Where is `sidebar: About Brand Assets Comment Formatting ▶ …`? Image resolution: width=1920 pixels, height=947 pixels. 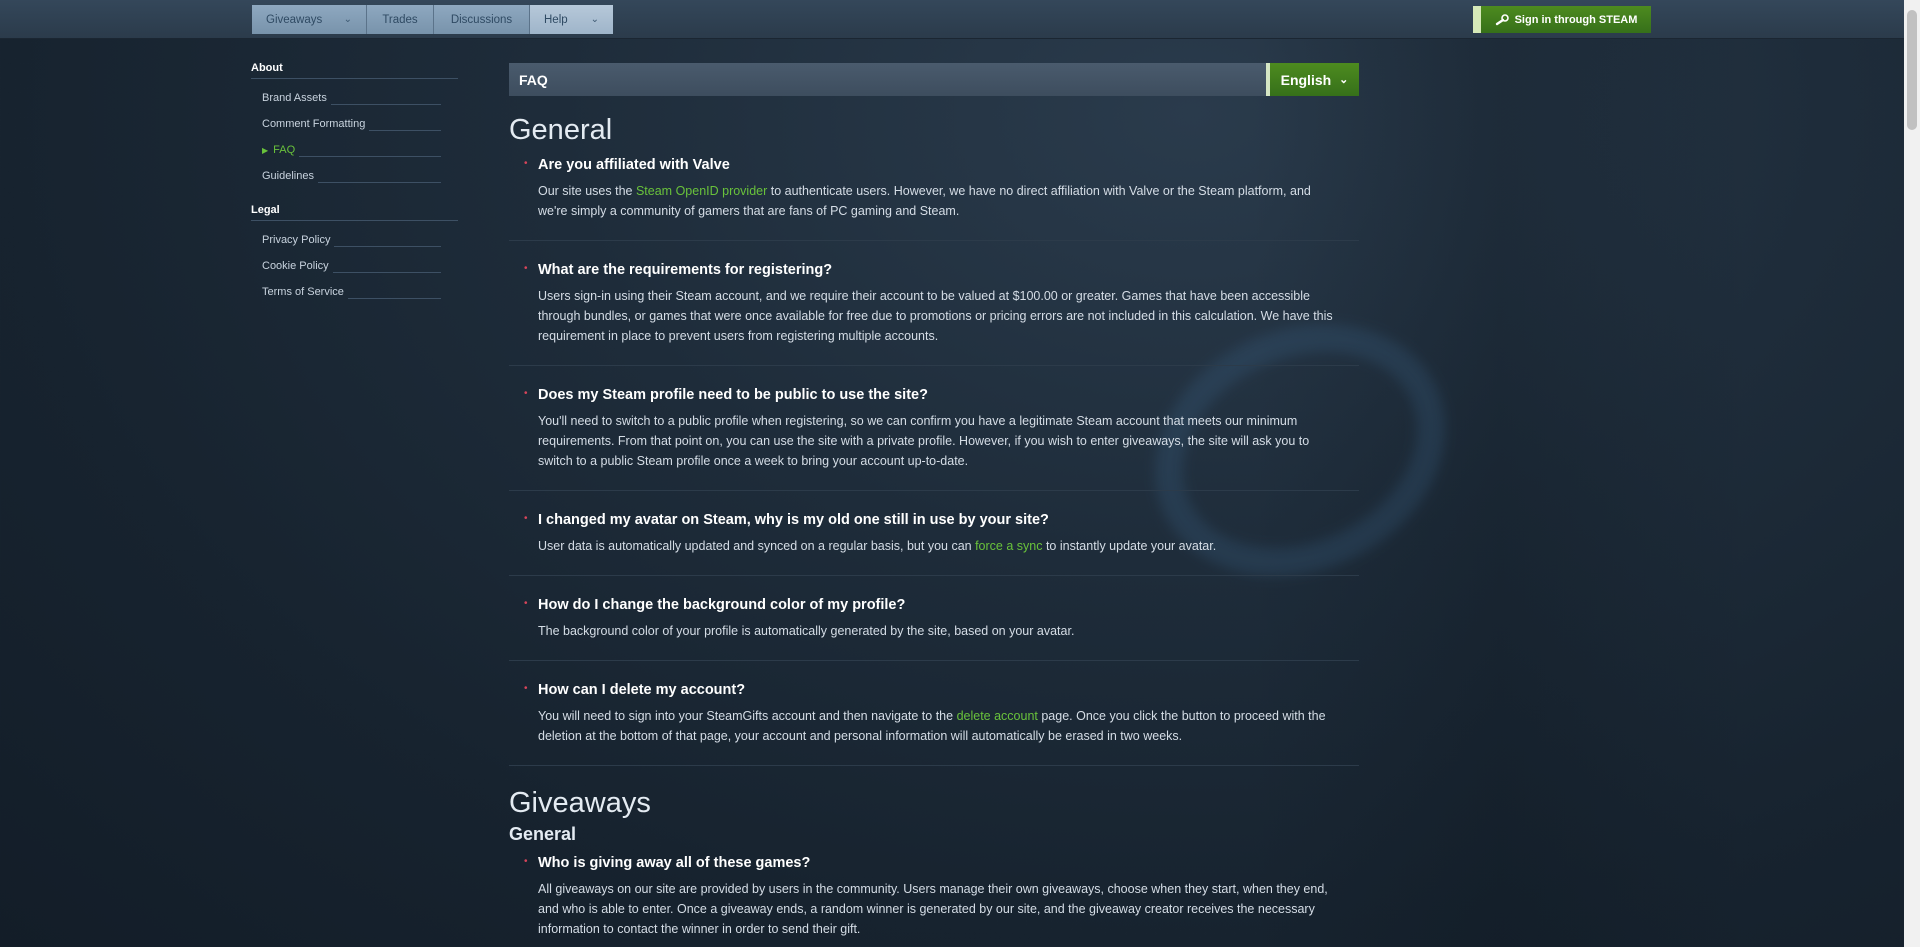 sidebar: About Brand Assets Comment Formatting ▶ … is located at coordinates (354, 183).